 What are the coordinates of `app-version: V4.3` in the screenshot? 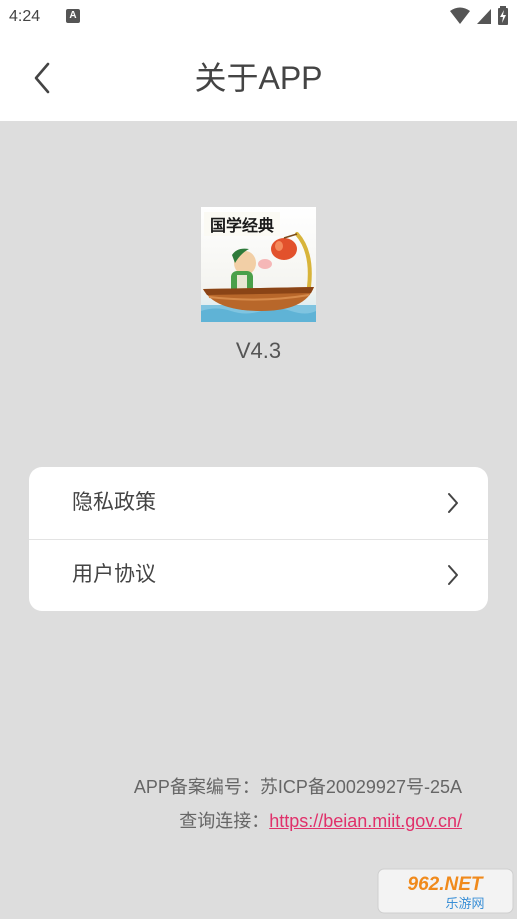 It's located at (258, 350).